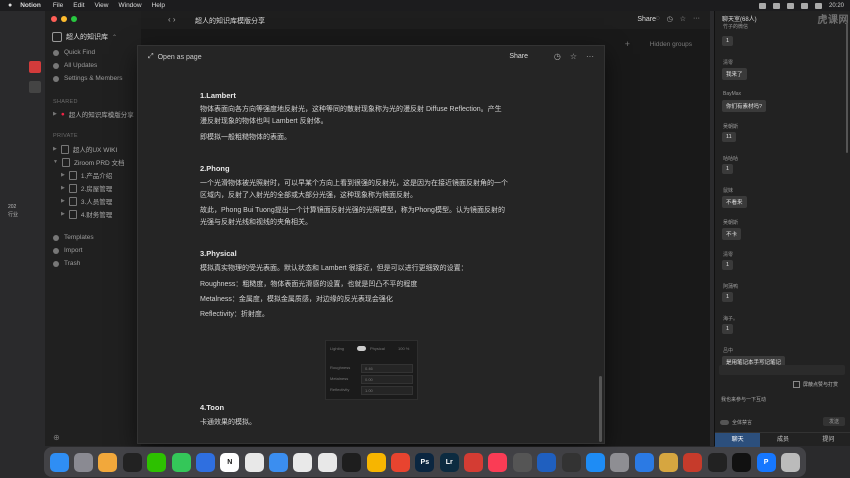 This screenshot has height=478, width=850. What do you see at coordinates (228, 423) in the screenshot?
I see `paragraph: 卡通效果的模拟。` at bounding box center [228, 423].